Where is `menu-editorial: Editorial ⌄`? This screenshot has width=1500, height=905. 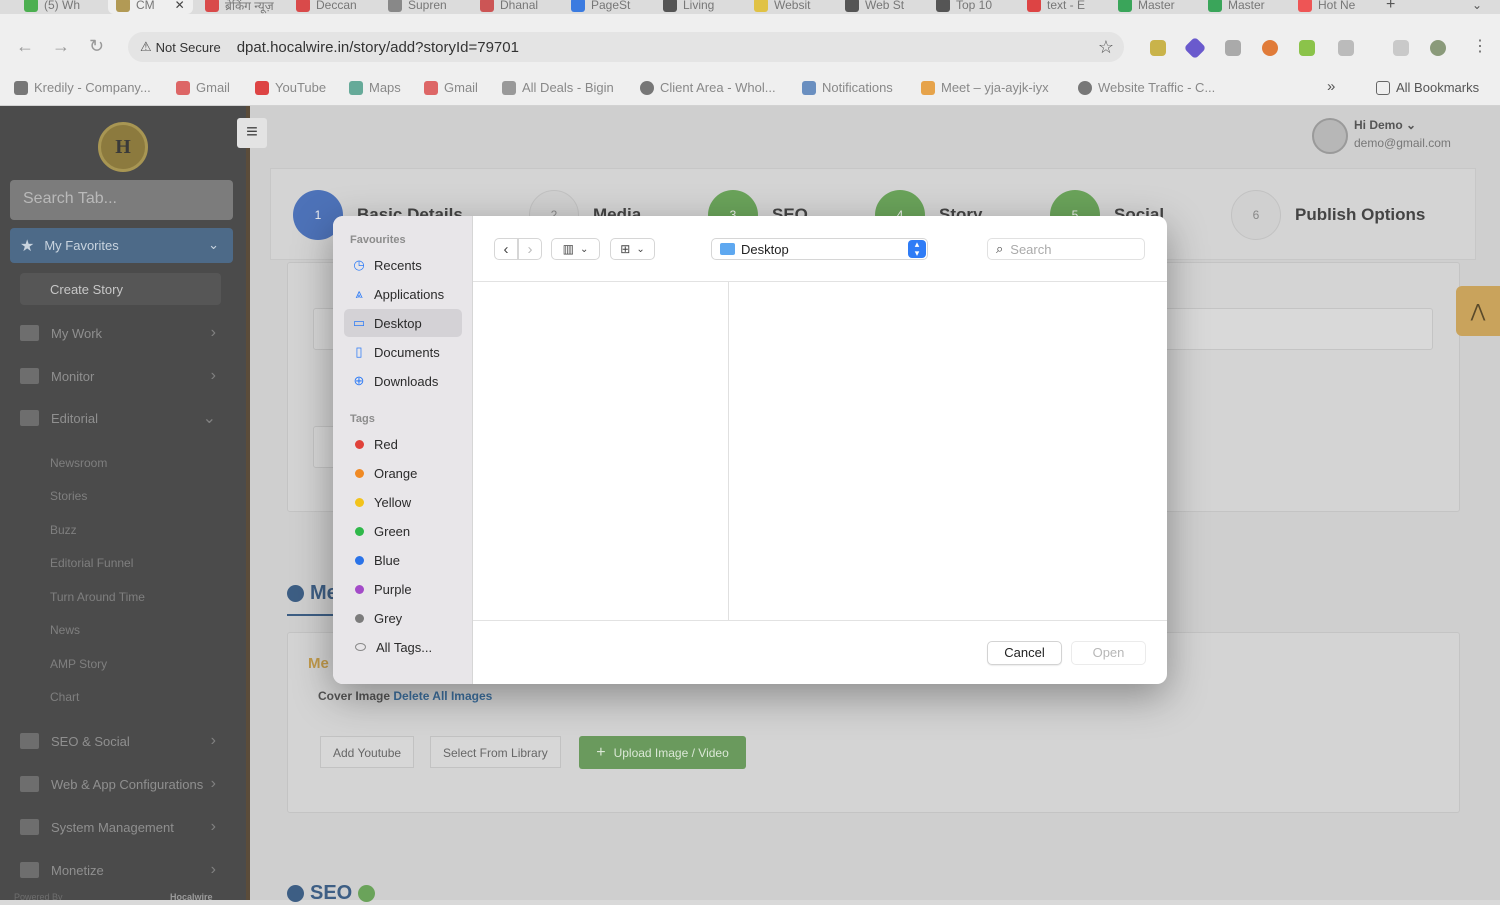
menu-editorial: Editorial ⌄ is located at coordinates (125, 418).